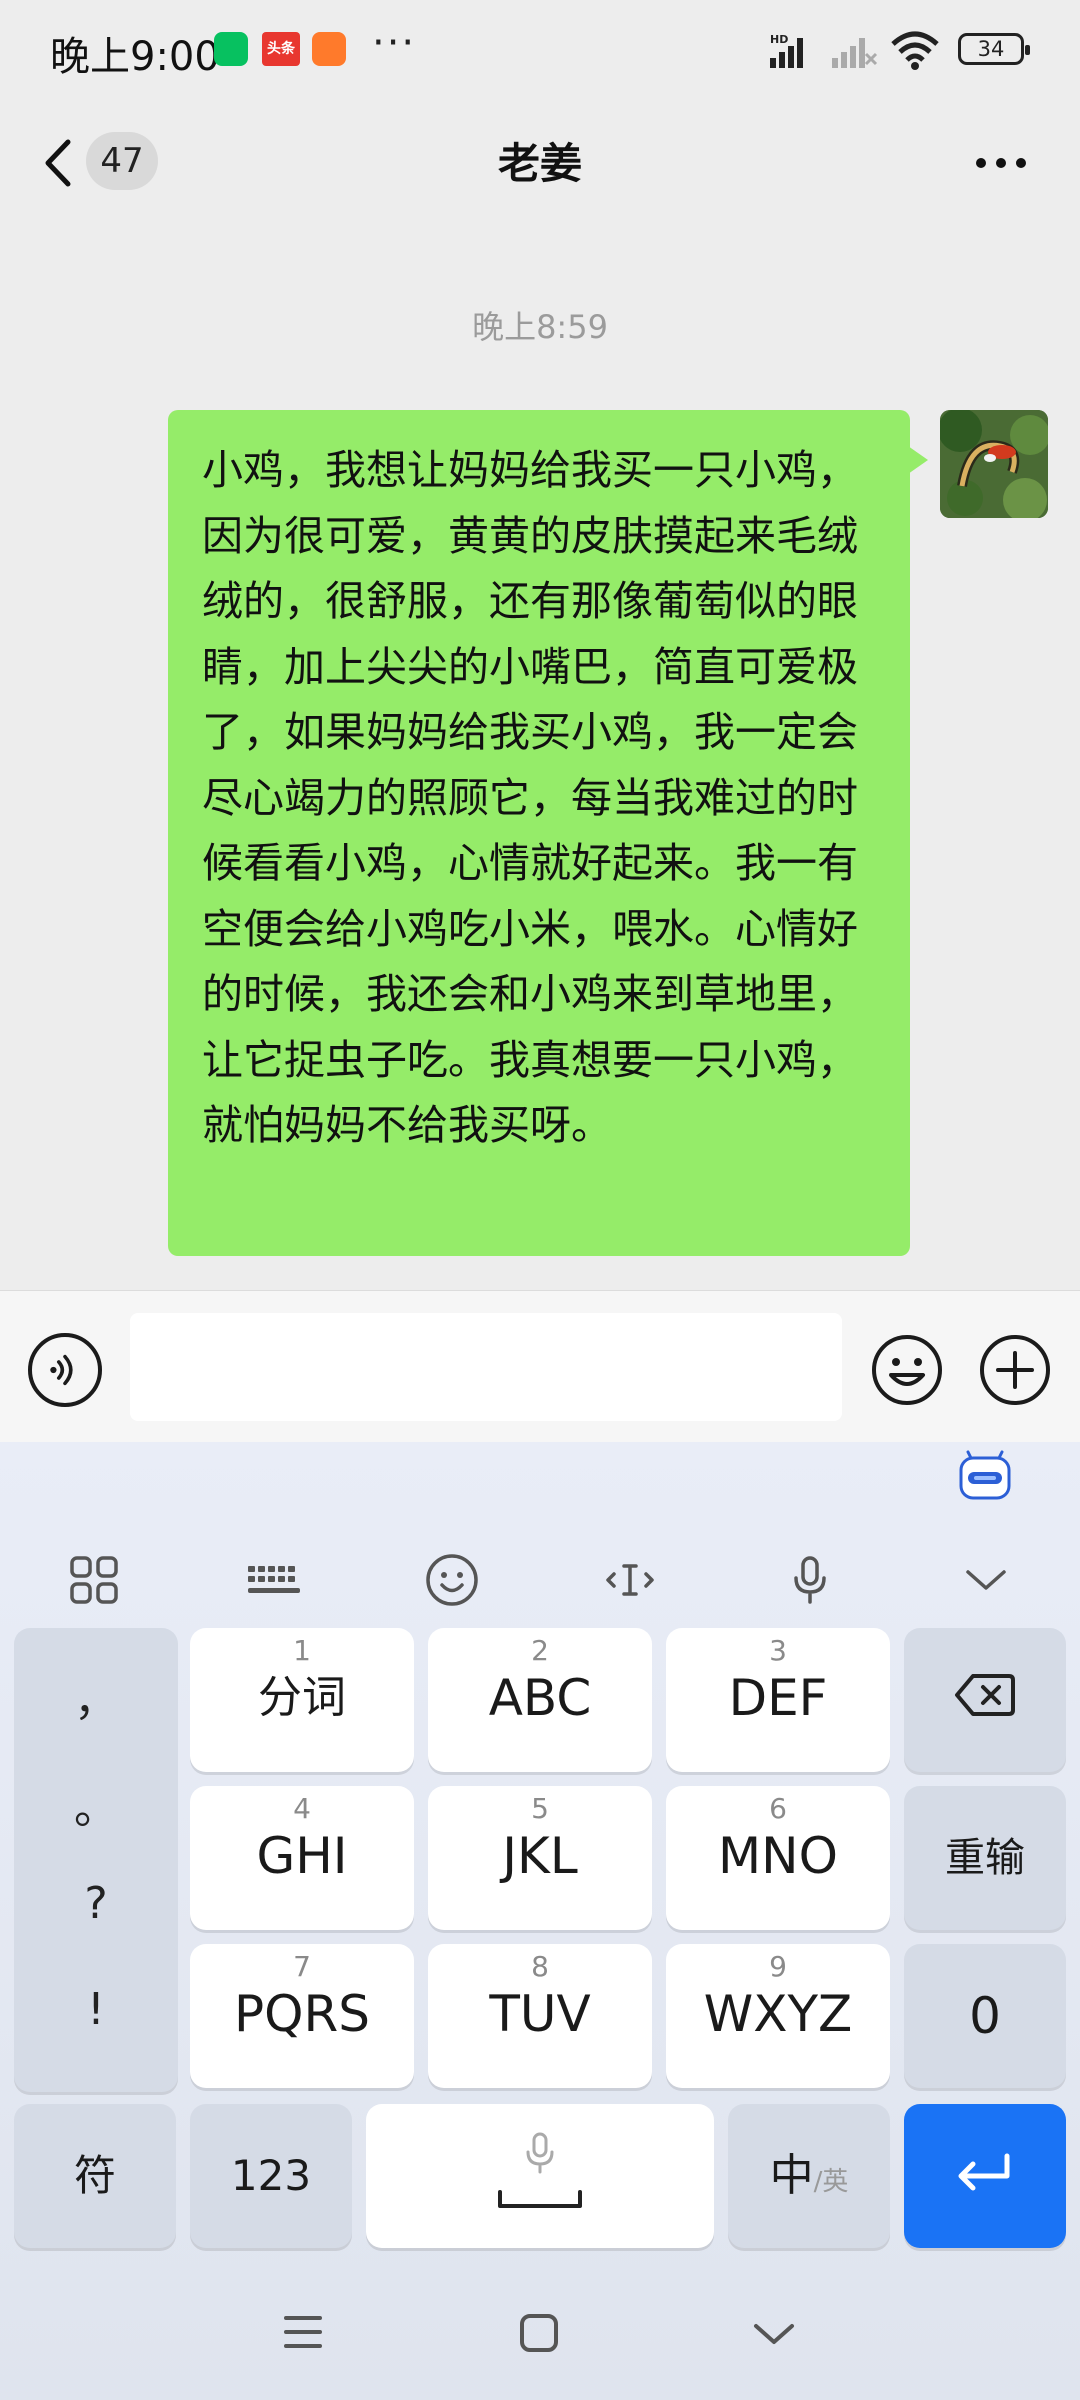  Describe the element at coordinates (810, 1580) in the screenshot. I see `microphone-icon` at that location.